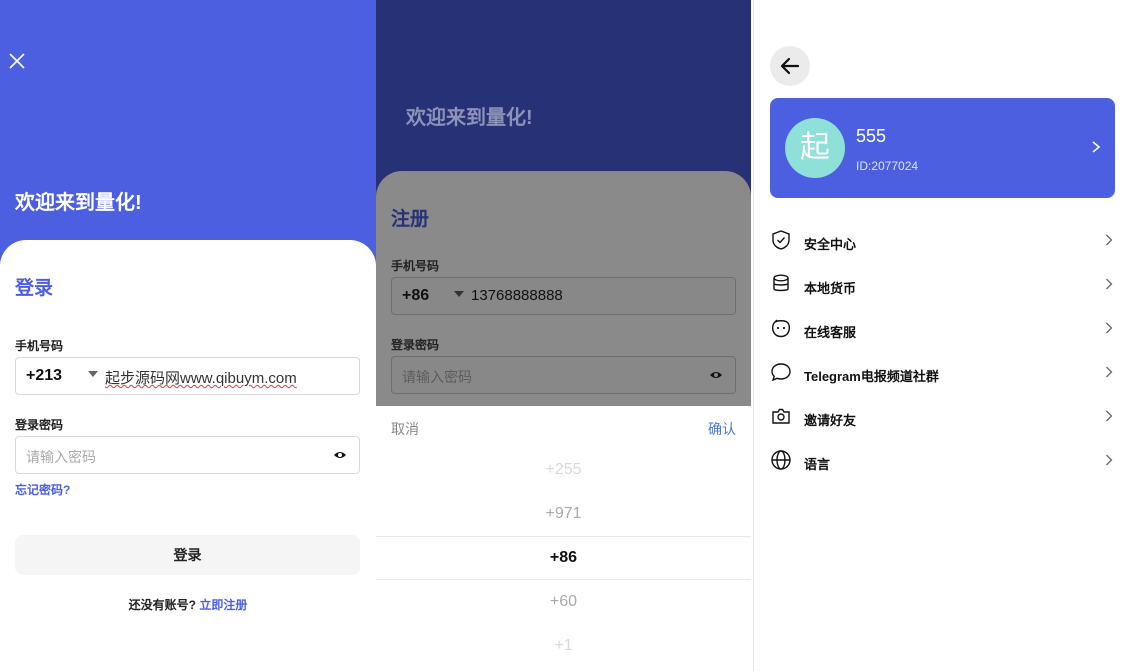 The image size is (1137, 671). What do you see at coordinates (162, 605) in the screenshot?
I see `no-account-text: 还没有账号?` at bounding box center [162, 605].